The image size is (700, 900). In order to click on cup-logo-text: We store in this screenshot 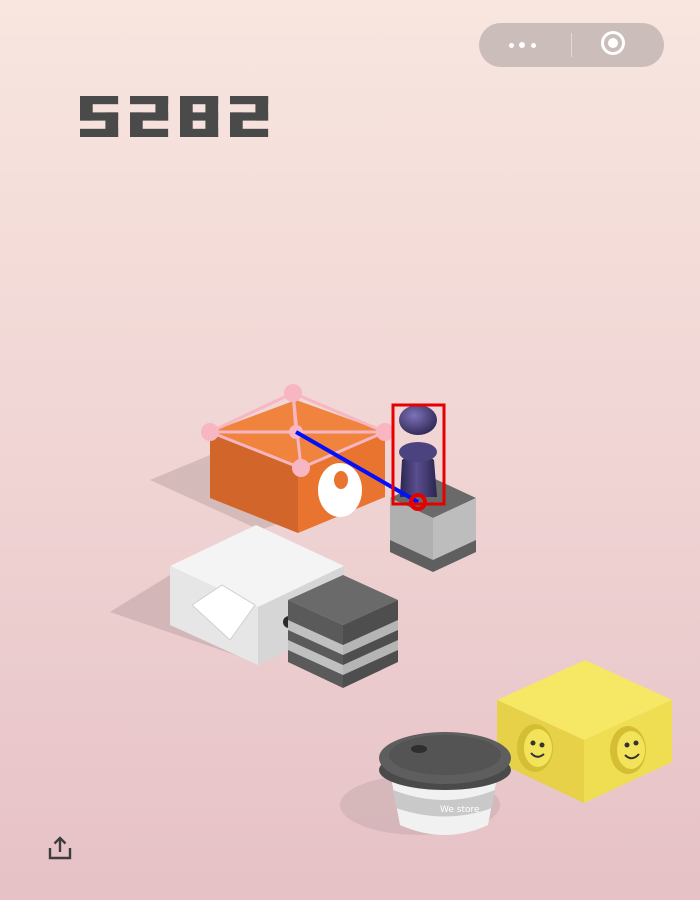, I will do `click(460, 810)`.